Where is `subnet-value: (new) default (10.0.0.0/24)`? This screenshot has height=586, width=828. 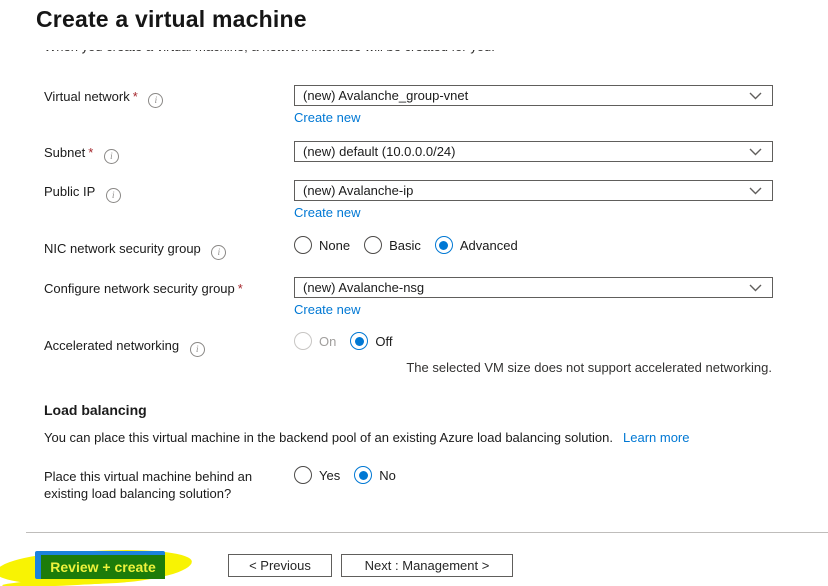 subnet-value: (new) default (10.0.0.0/24) is located at coordinates (379, 151).